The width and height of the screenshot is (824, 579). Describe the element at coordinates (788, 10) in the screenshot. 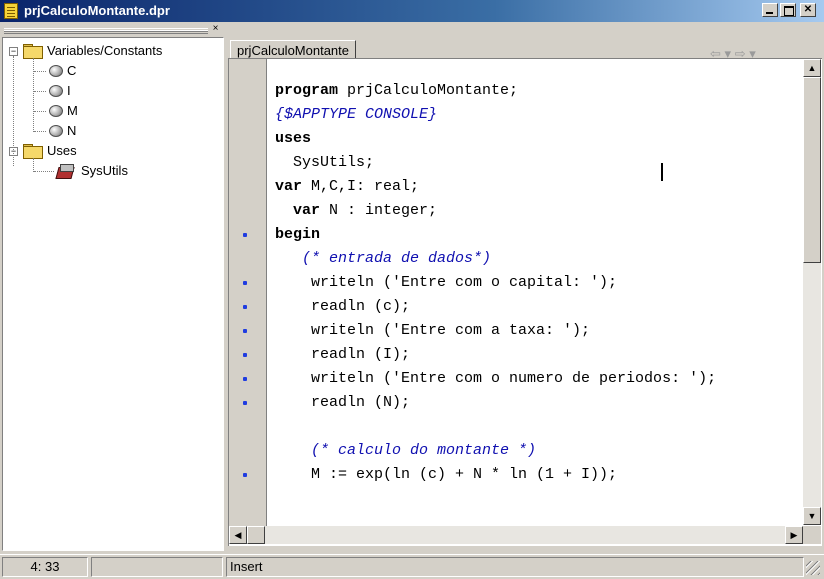

I see `maximize-button` at that location.